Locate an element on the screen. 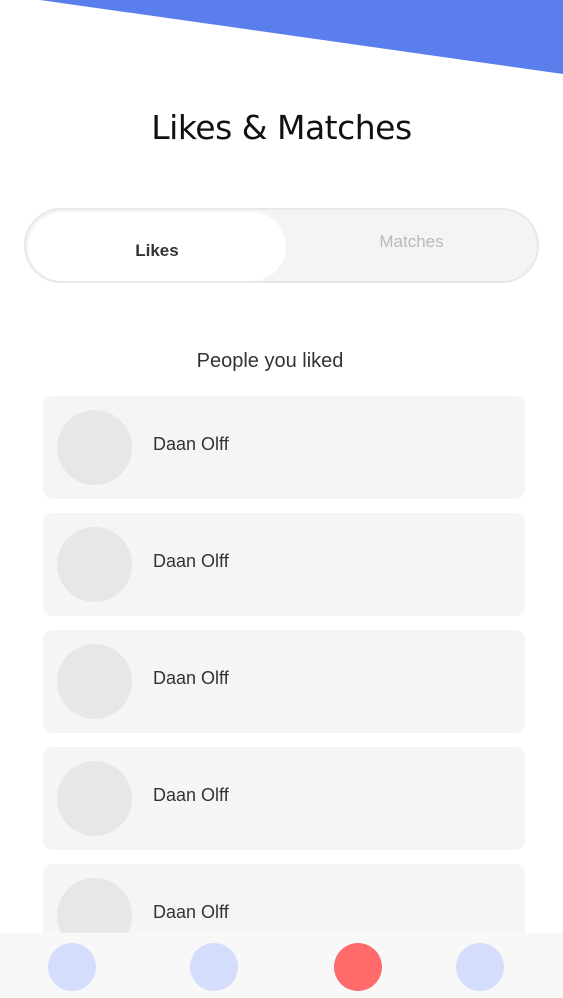 The image size is (563, 998). nav-item-1-icon is located at coordinates (72, 967).